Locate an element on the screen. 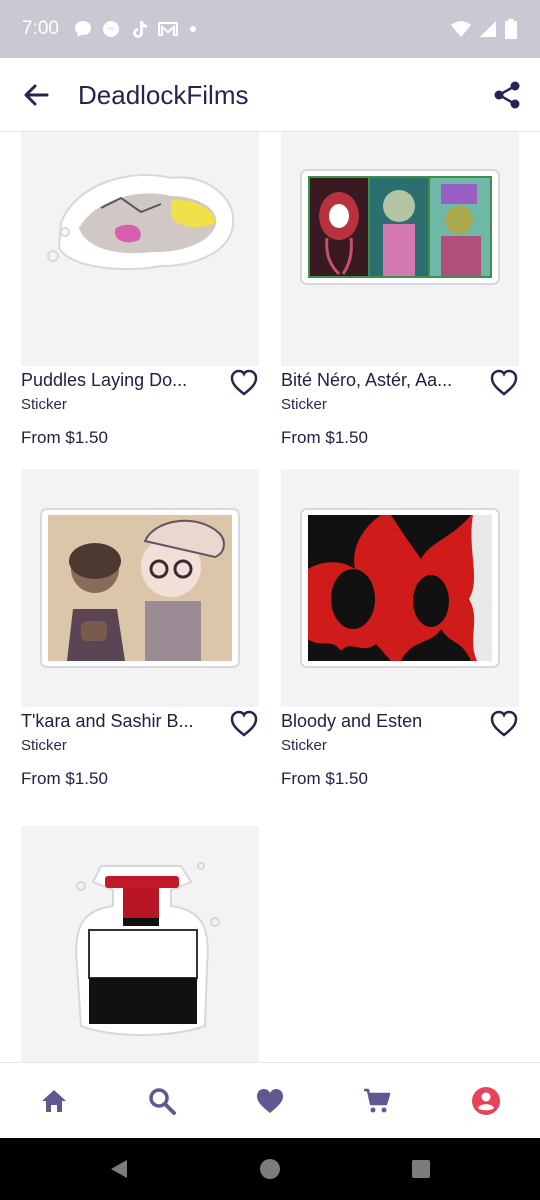  product-card: Puddles Laying Do... Sticker From $1.50 is located at coordinates (140, 289).